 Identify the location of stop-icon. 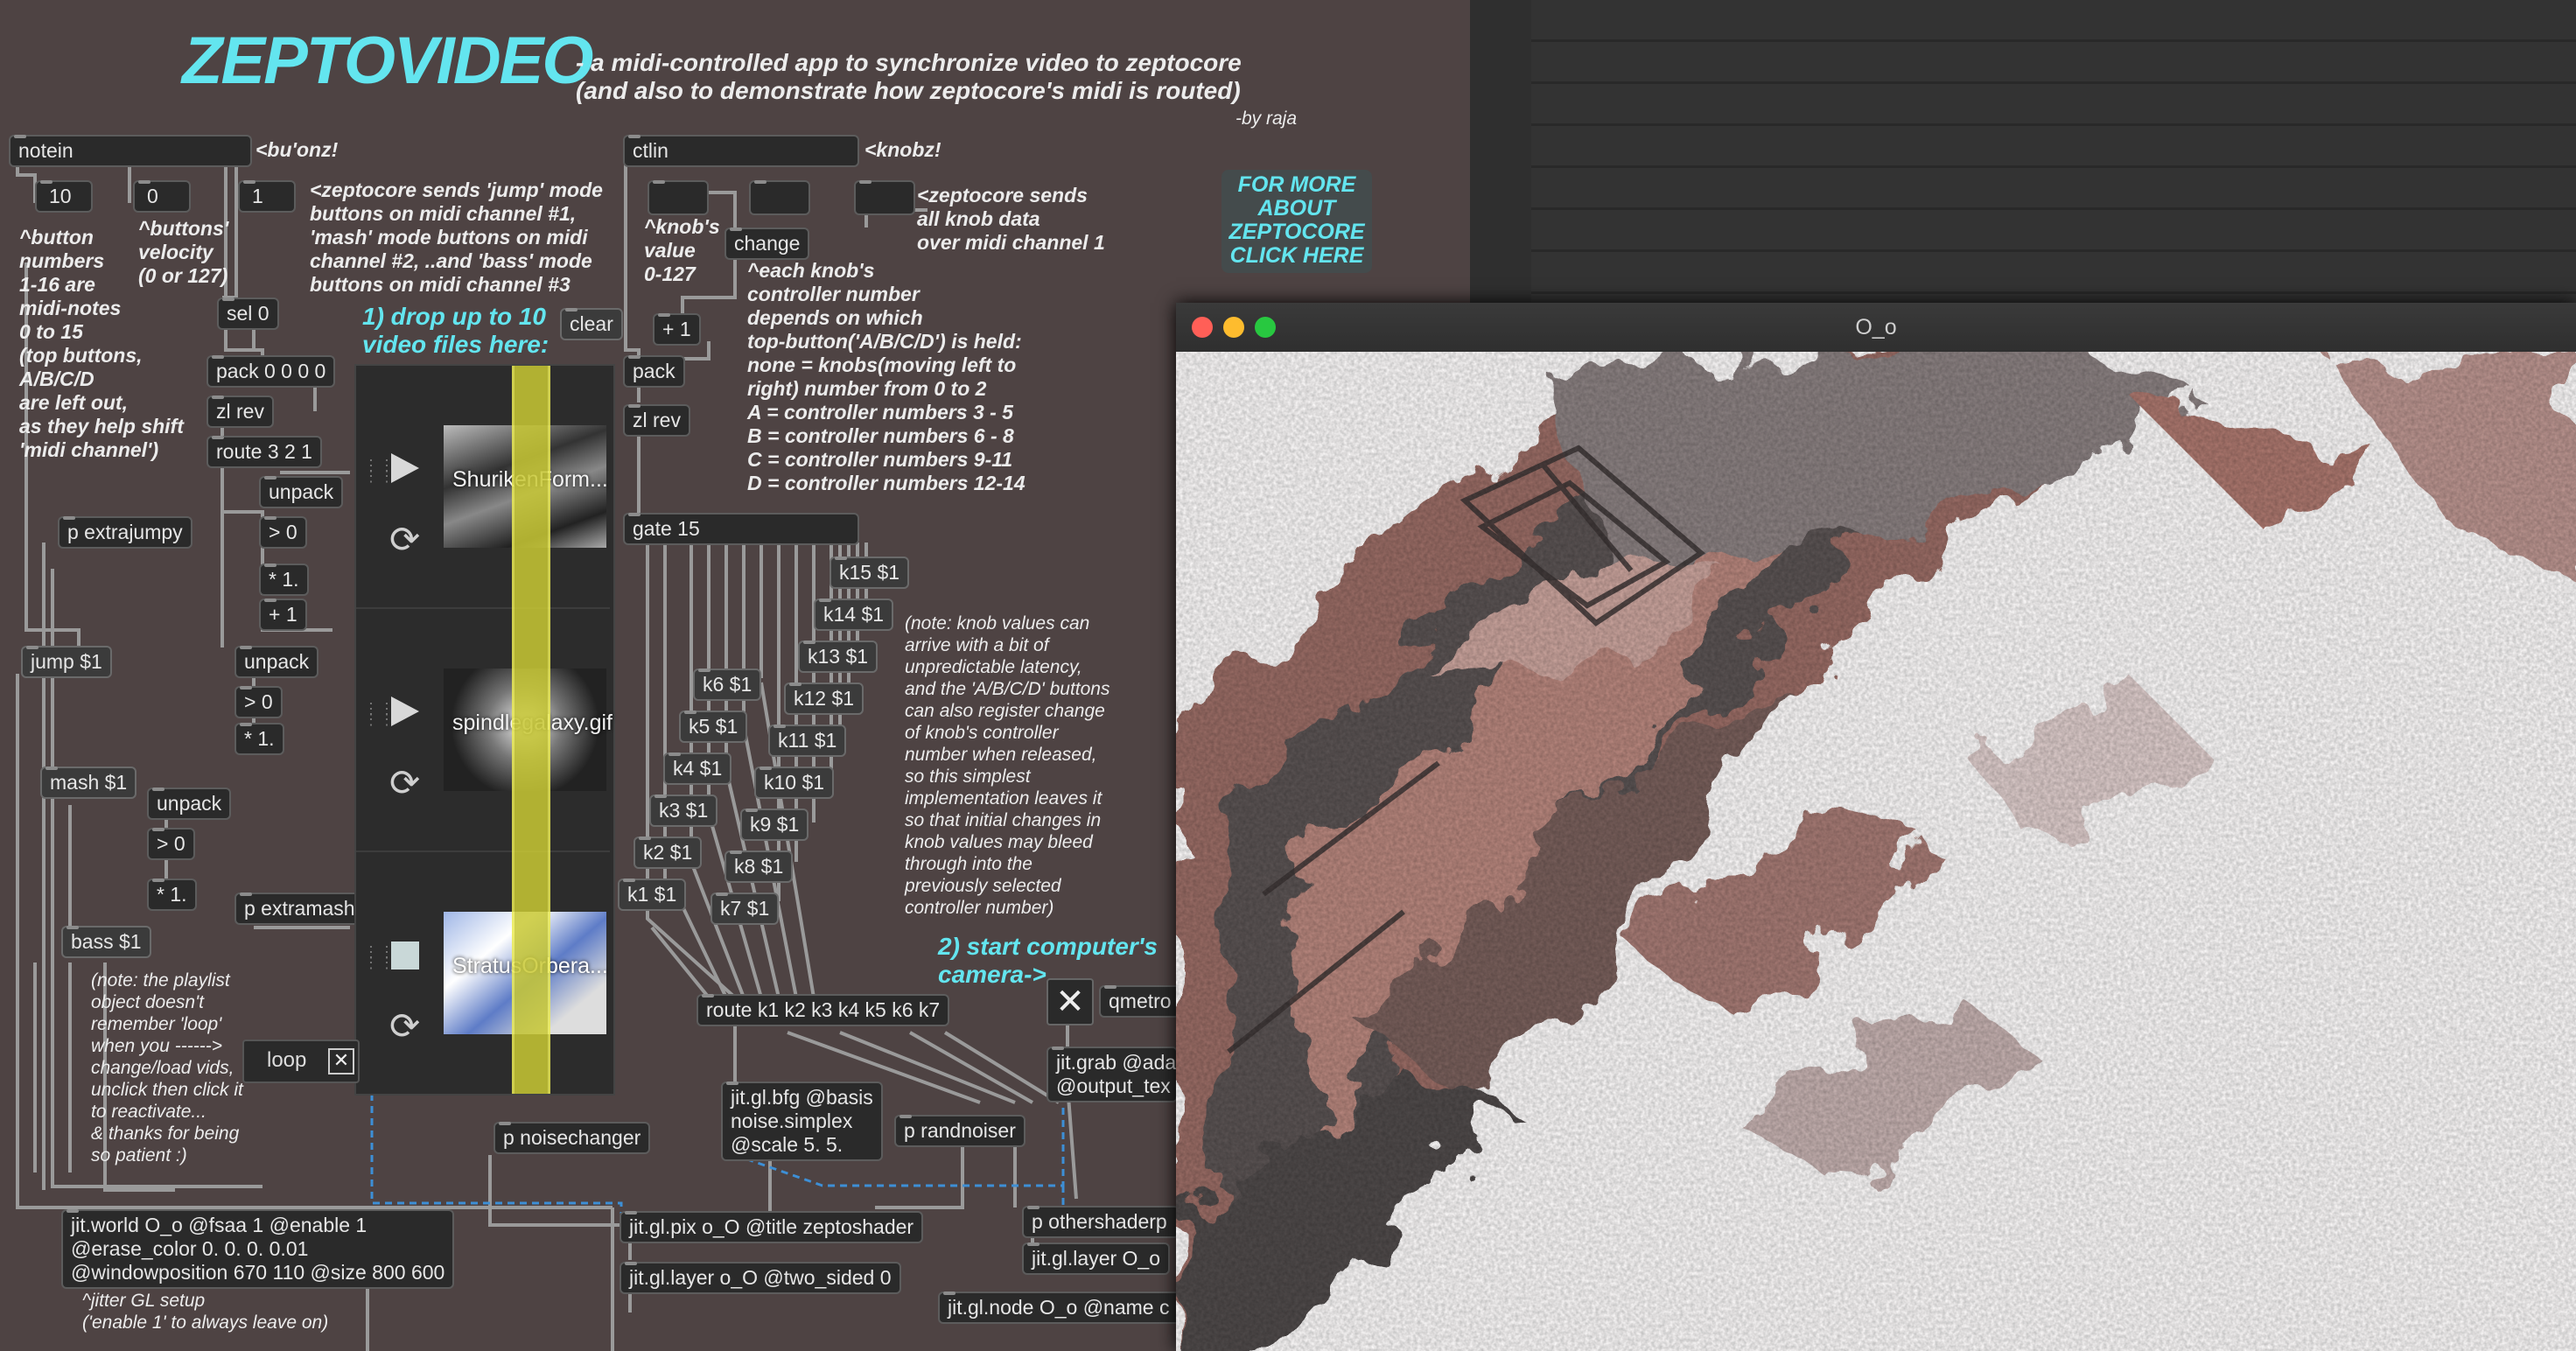
(405, 956).